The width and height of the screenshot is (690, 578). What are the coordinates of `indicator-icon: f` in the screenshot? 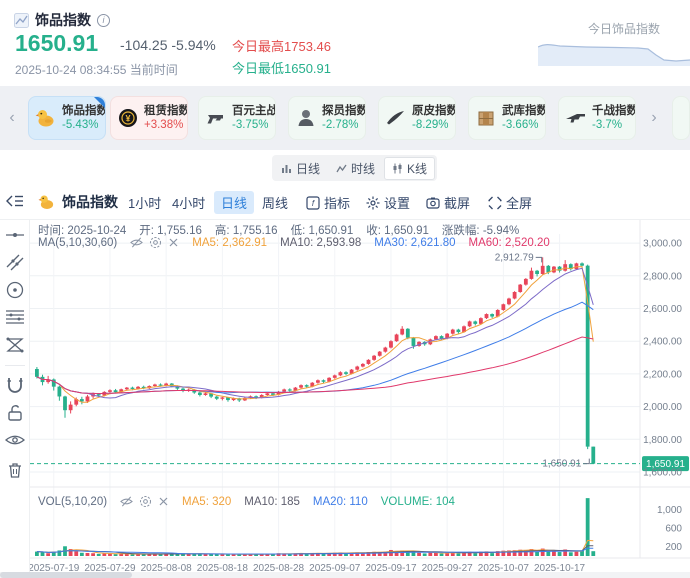 It's located at (313, 202).